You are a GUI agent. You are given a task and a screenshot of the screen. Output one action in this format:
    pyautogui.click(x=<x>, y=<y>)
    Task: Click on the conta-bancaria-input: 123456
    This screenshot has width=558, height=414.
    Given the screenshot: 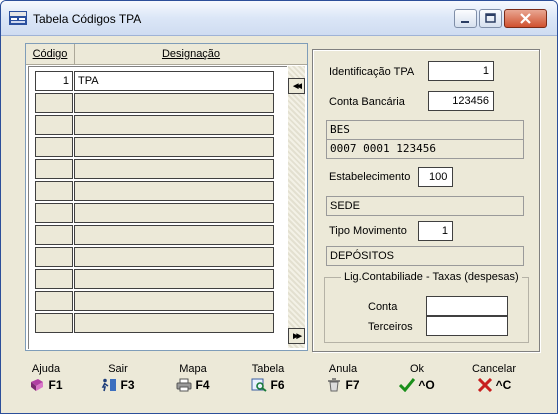 What is the action you would take?
    pyautogui.click(x=461, y=101)
    